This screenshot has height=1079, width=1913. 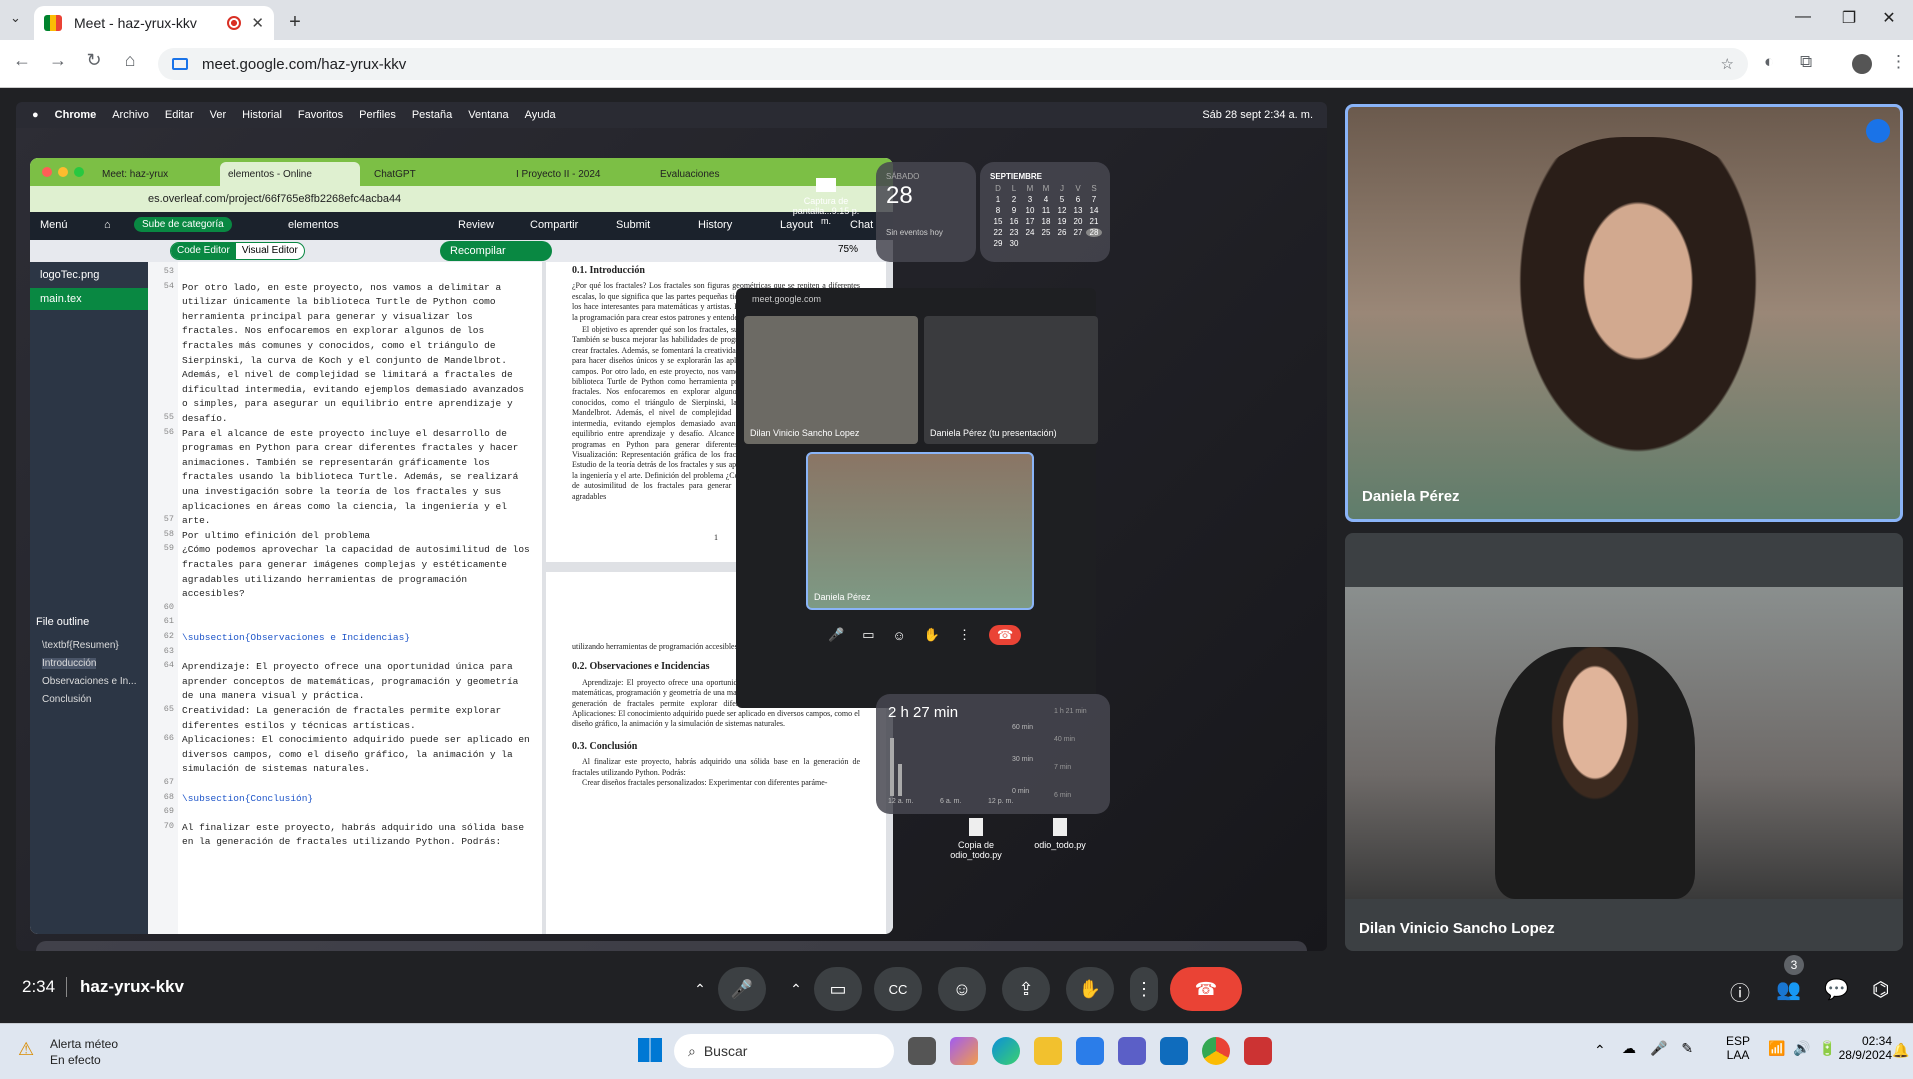 I want to click on weather-warning-icon: ⚠, so click(x=26, y=1049).